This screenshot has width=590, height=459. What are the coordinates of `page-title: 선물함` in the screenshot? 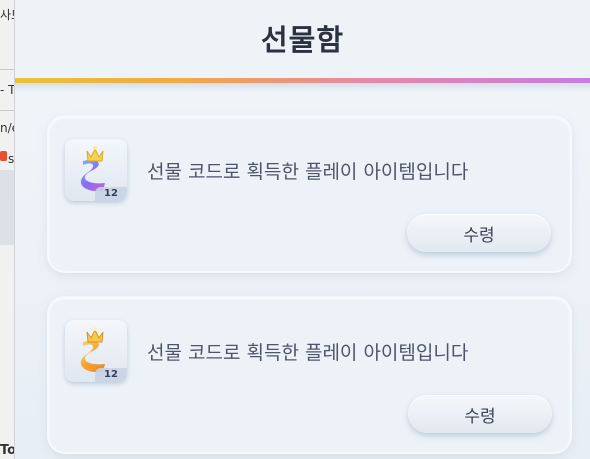 It's located at (302, 40).